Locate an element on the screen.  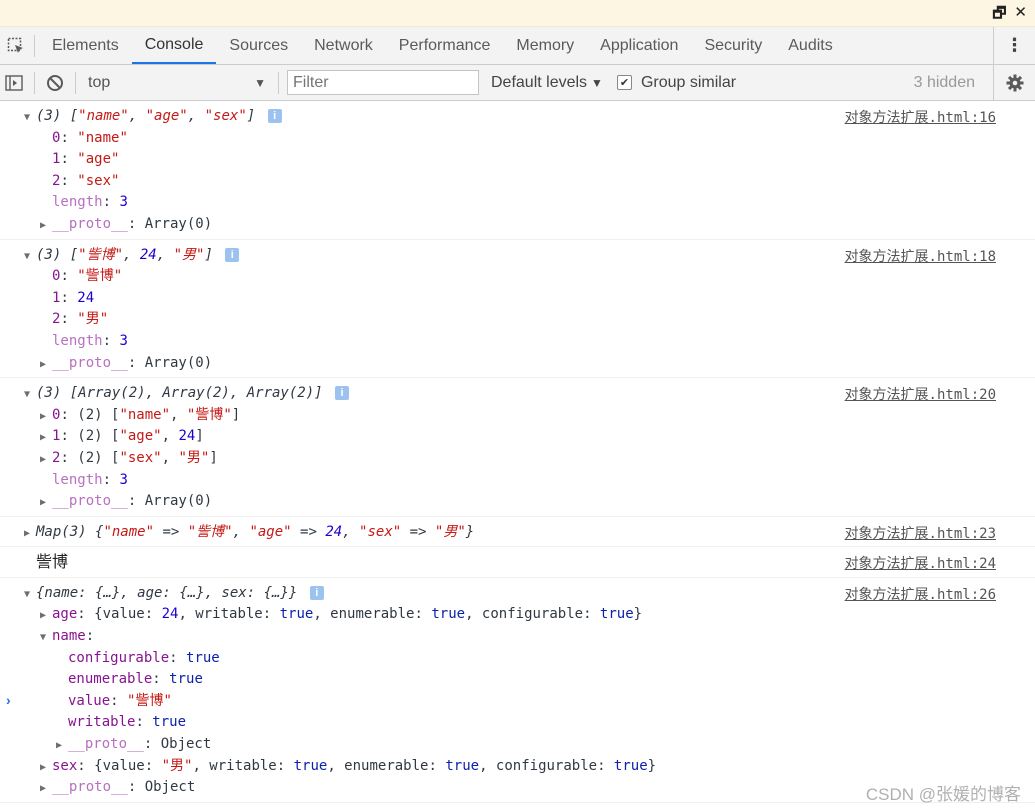
filter-input is located at coordinates (383, 82).